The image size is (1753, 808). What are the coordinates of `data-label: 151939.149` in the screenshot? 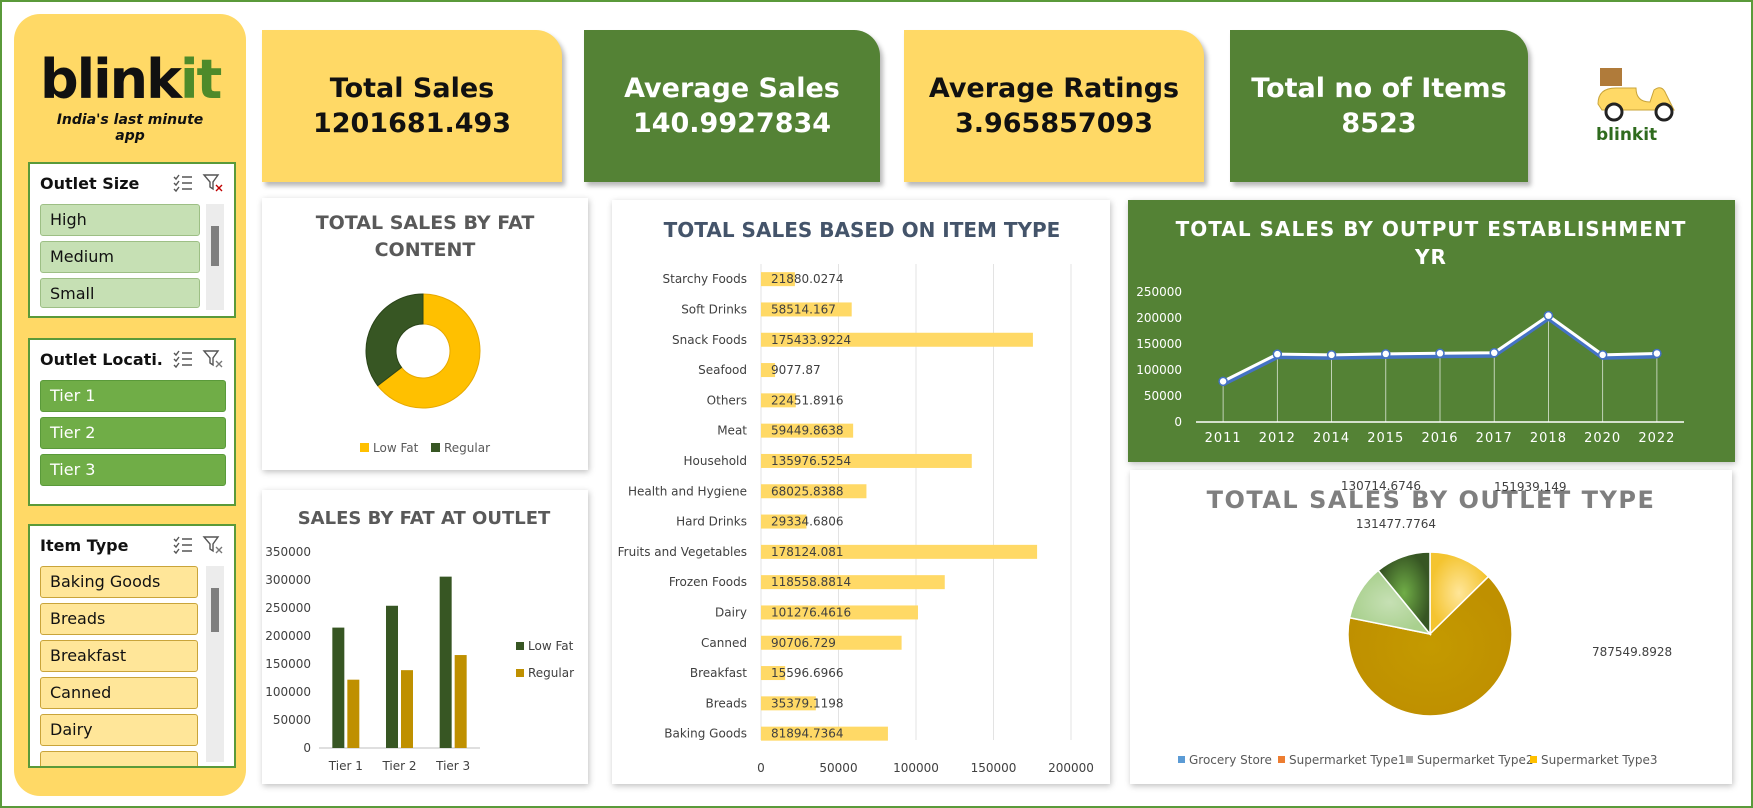 It's located at (1530, 487).